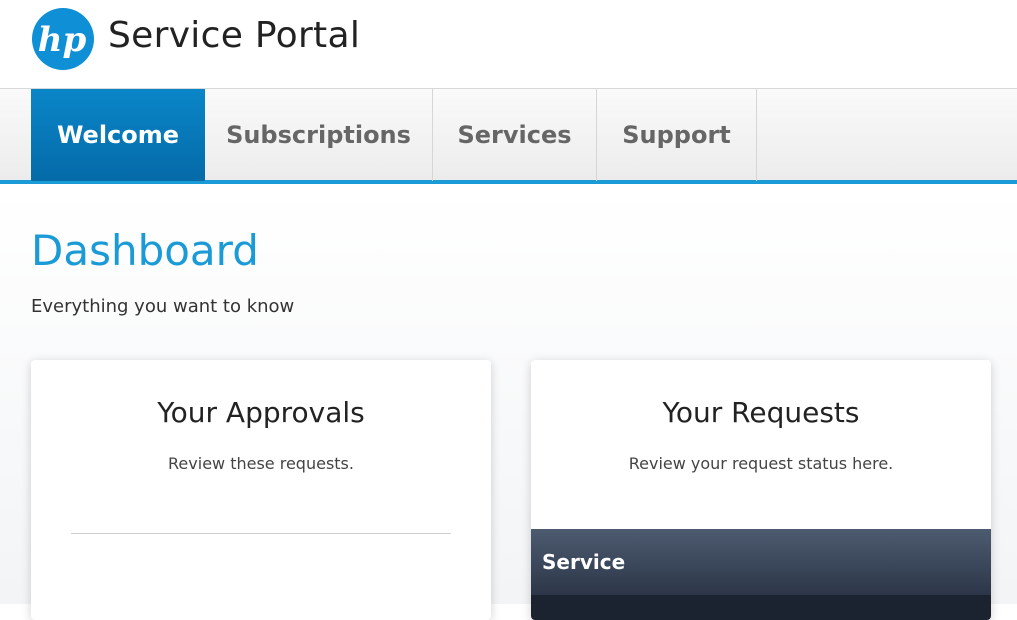  What do you see at coordinates (761, 607) in the screenshot?
I see `table-row` at bounding box center [761, 607].